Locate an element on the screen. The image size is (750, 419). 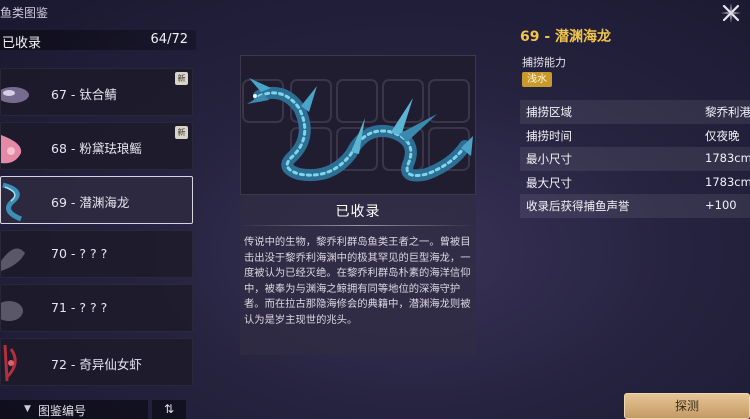
stat-row-min-size: 最小尺寸 1783cm is located at coordinates (635, 159).